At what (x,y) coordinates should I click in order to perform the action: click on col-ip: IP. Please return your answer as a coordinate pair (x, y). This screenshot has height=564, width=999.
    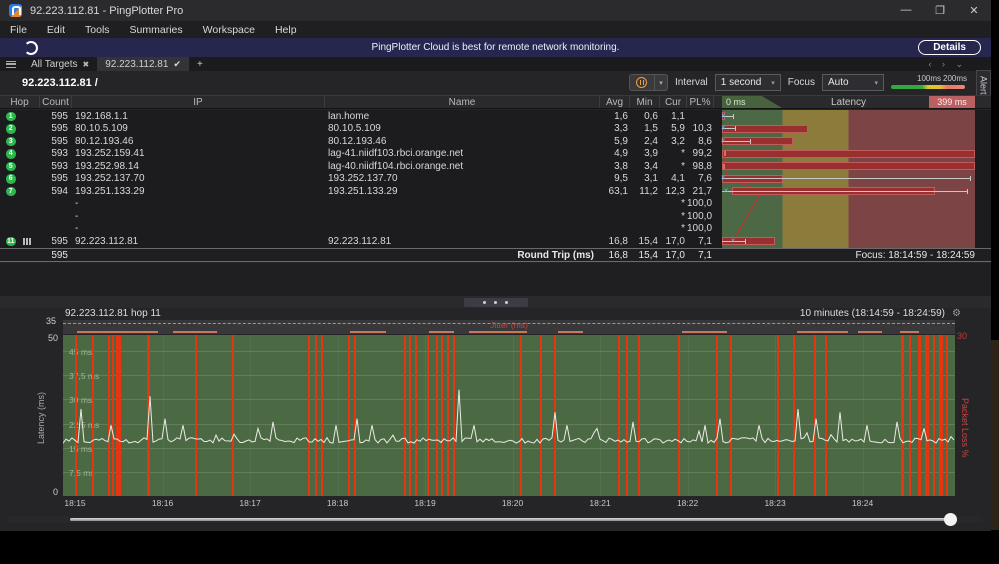
    Looking at the image, I should click on (198, 102).